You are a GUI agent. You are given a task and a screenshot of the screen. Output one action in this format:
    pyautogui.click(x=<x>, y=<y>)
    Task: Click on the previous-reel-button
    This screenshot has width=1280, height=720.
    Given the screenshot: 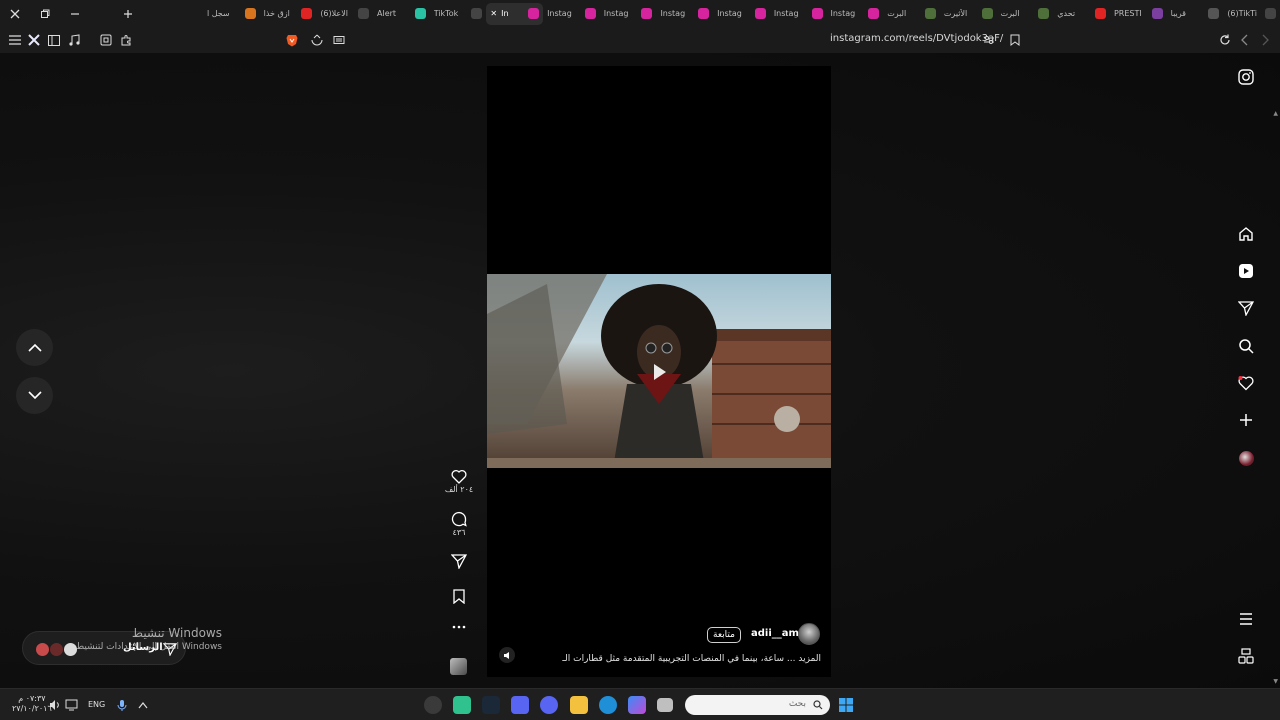 What is the action you would take?
    pyautogui.click(x=34, y=347)
    